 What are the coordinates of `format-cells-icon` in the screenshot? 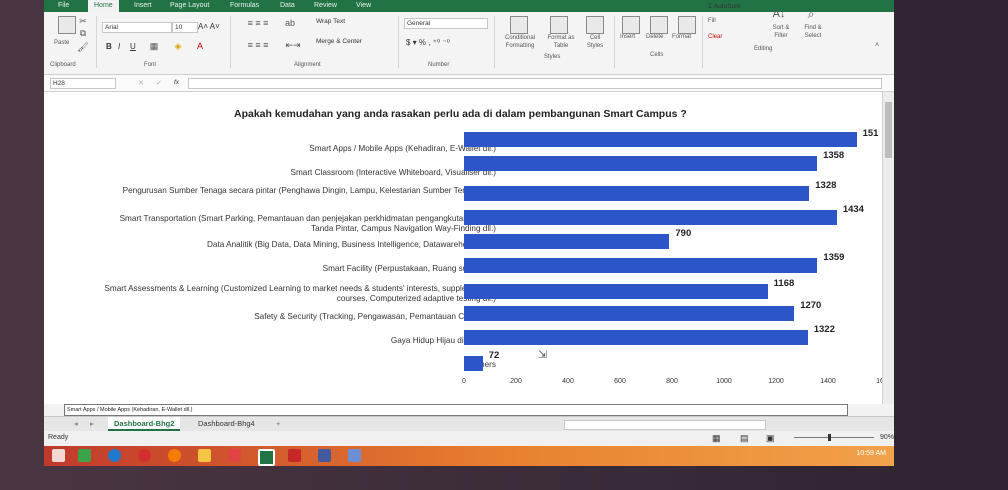 It's located at (687, 25).